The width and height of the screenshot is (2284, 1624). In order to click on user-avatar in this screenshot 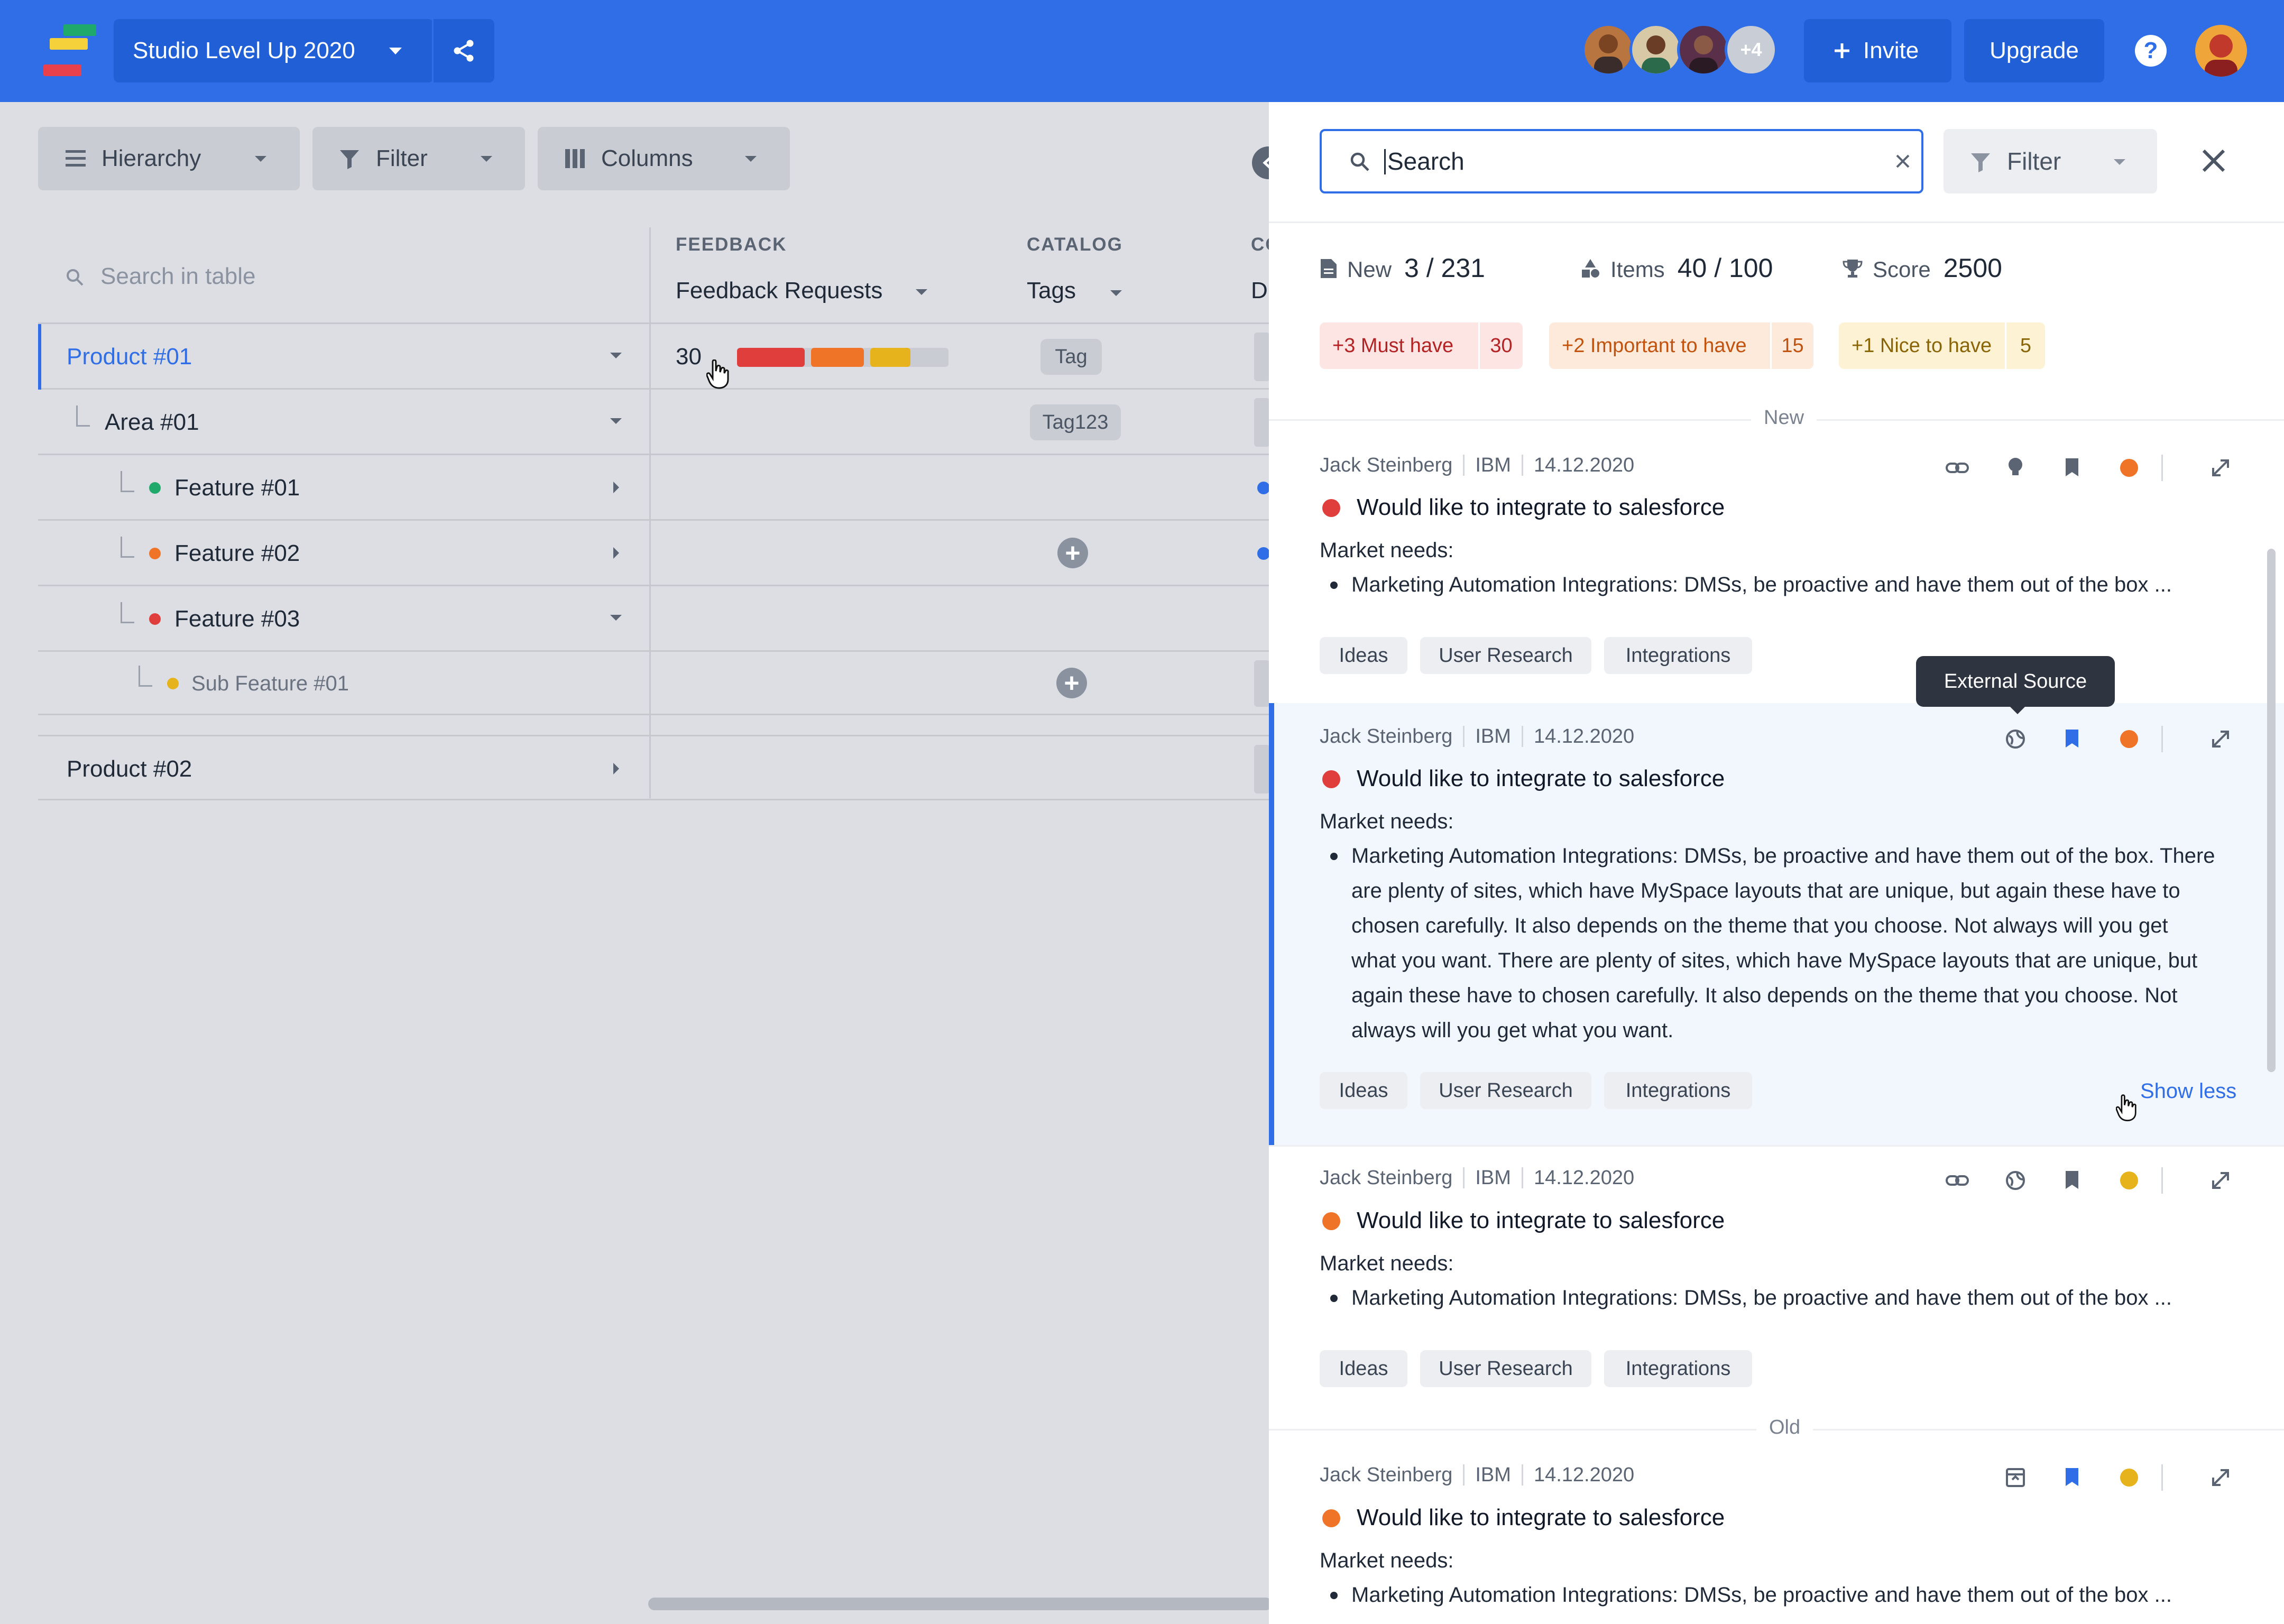, I will do `click(2221, 51)`.